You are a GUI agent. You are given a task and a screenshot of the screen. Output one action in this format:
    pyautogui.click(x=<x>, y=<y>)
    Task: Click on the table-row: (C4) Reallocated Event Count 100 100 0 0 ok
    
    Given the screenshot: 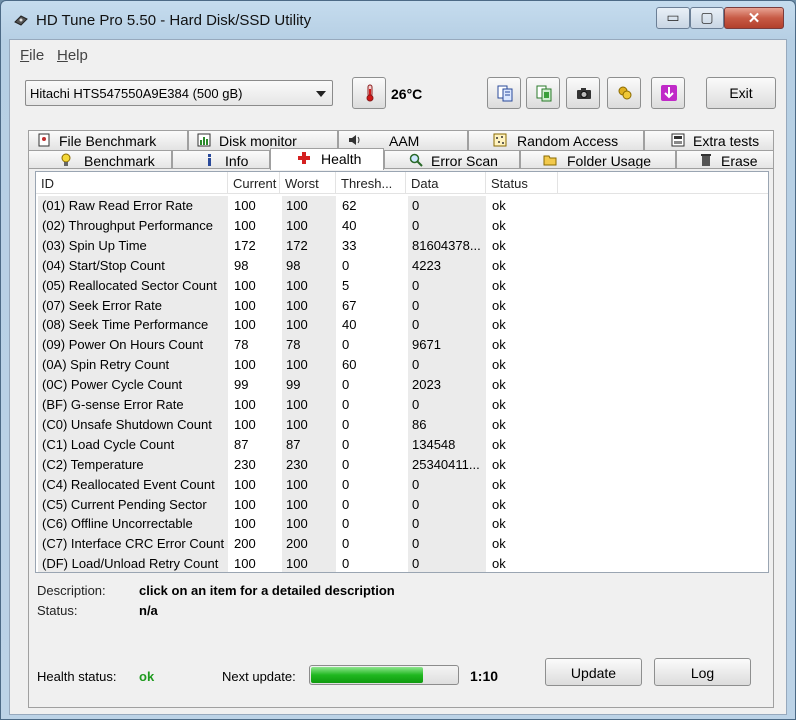 What is the action you would take?
    pyautogui.click(x=402, y=484)
    